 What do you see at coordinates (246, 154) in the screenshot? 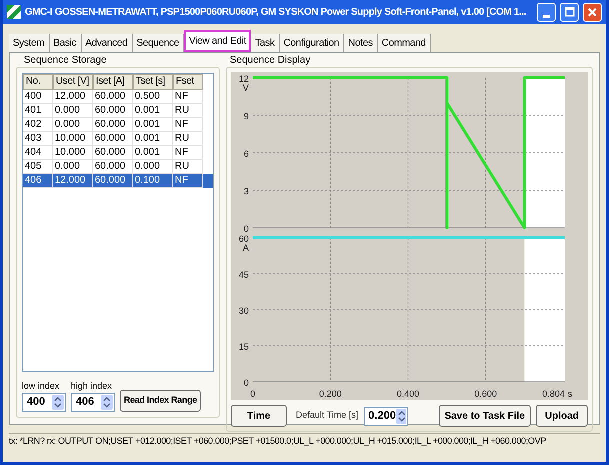
I see `y-tick-label: 6` at bounding box center [246, 154].